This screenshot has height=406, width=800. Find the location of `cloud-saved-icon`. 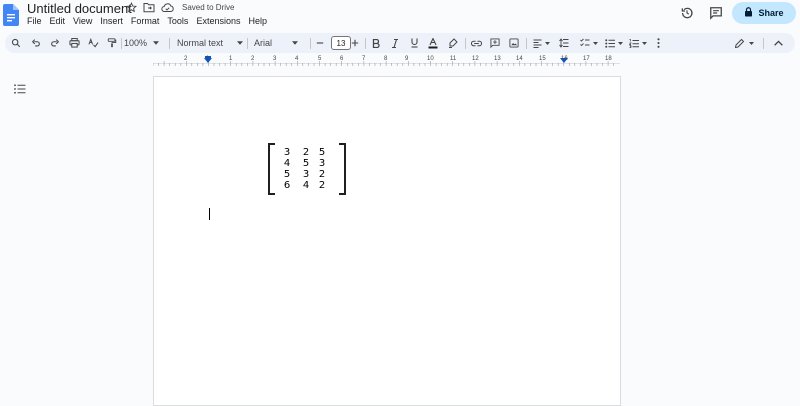

cloud-saved-icon is located at coordinates (167, 7).